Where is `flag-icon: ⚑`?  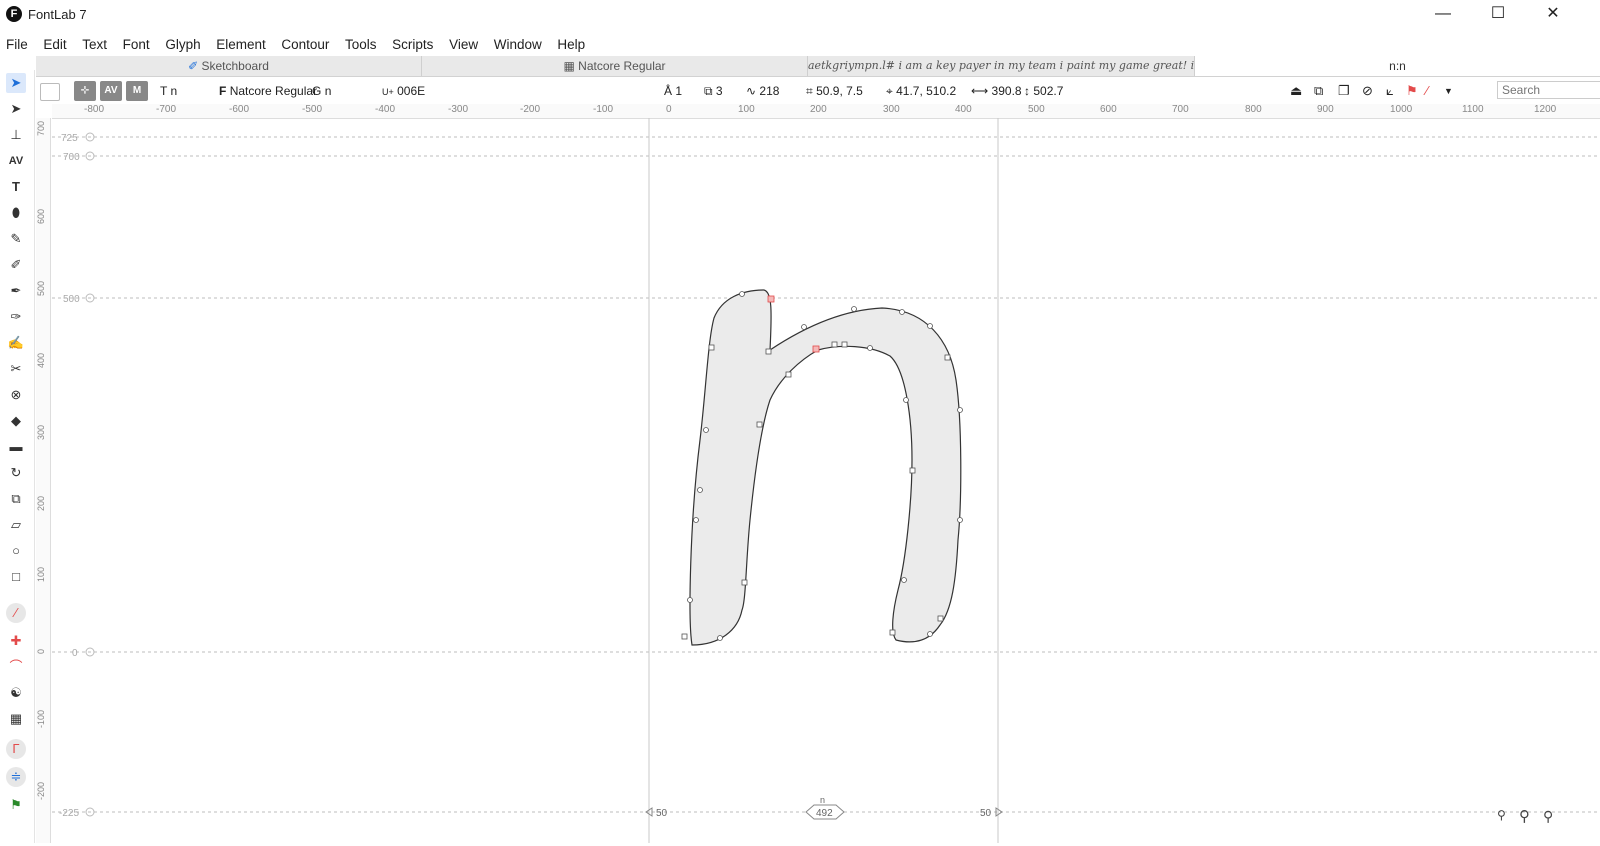
flag-icon: ⚑ is located at coordinates (1412, 91).